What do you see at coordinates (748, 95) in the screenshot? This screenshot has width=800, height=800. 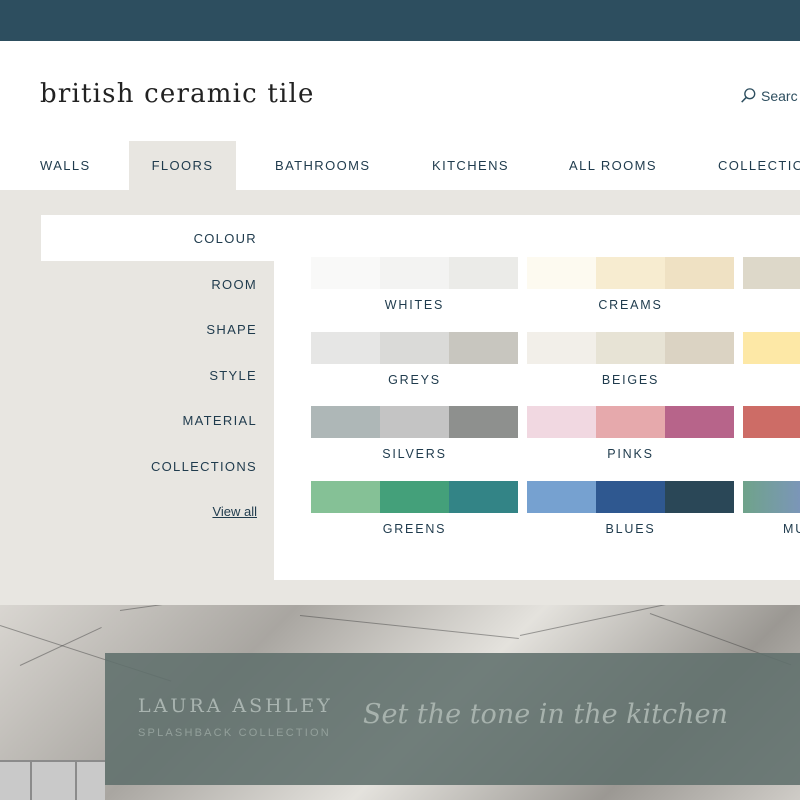 I see `search-icon` at bounding box center [748, 95].